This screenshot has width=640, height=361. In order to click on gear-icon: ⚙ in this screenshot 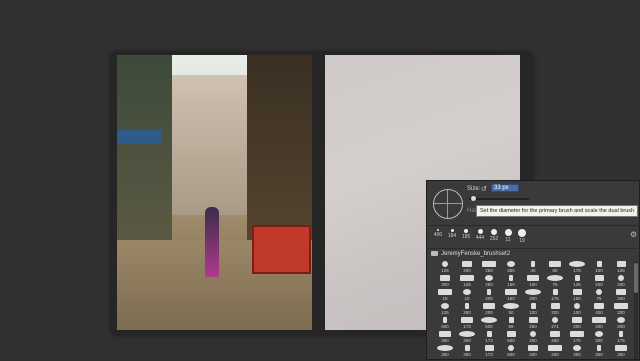, I will do `click(633, 234)`.